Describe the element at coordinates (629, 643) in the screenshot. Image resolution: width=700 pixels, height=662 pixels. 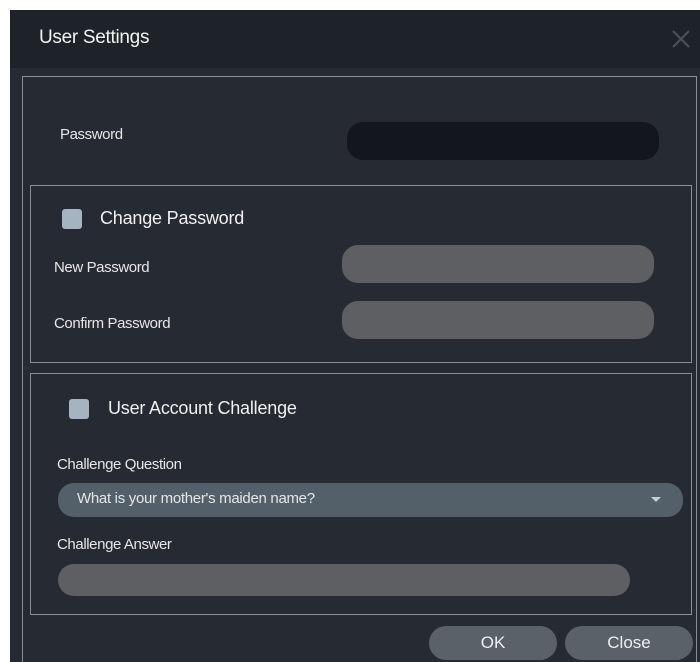
I see `close-button: Close` at that location.